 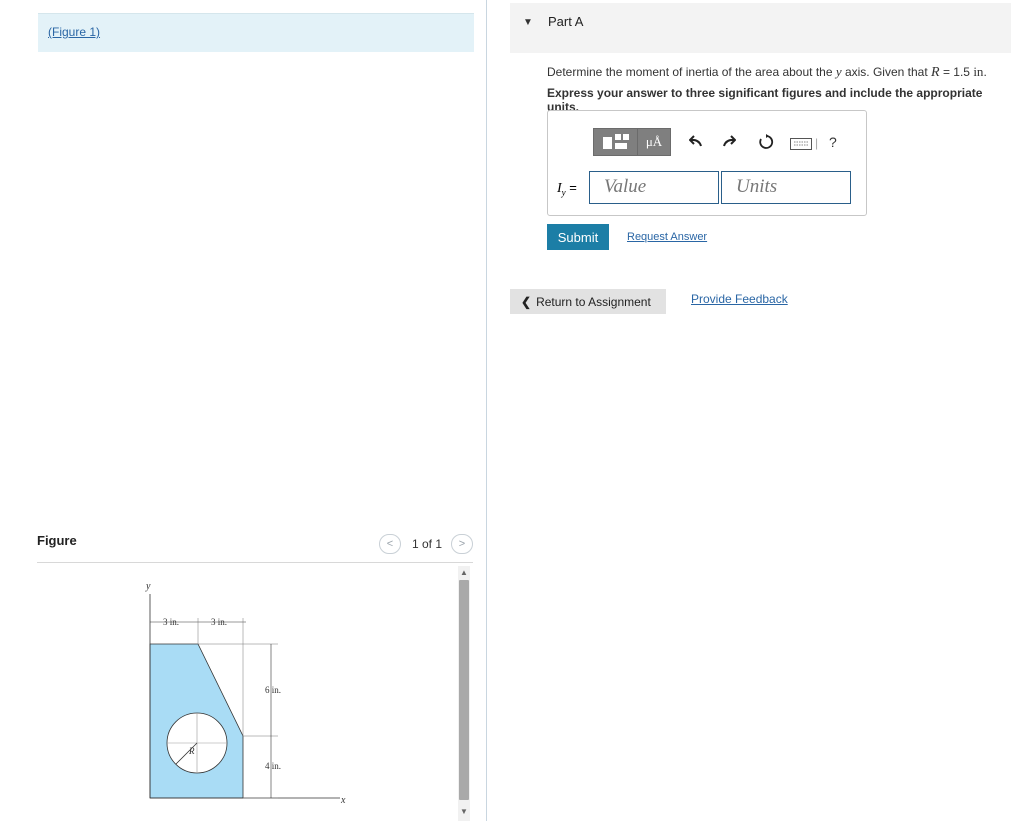 I want to click on chevron-left-icon: ❮, so click(x=526, y=301).